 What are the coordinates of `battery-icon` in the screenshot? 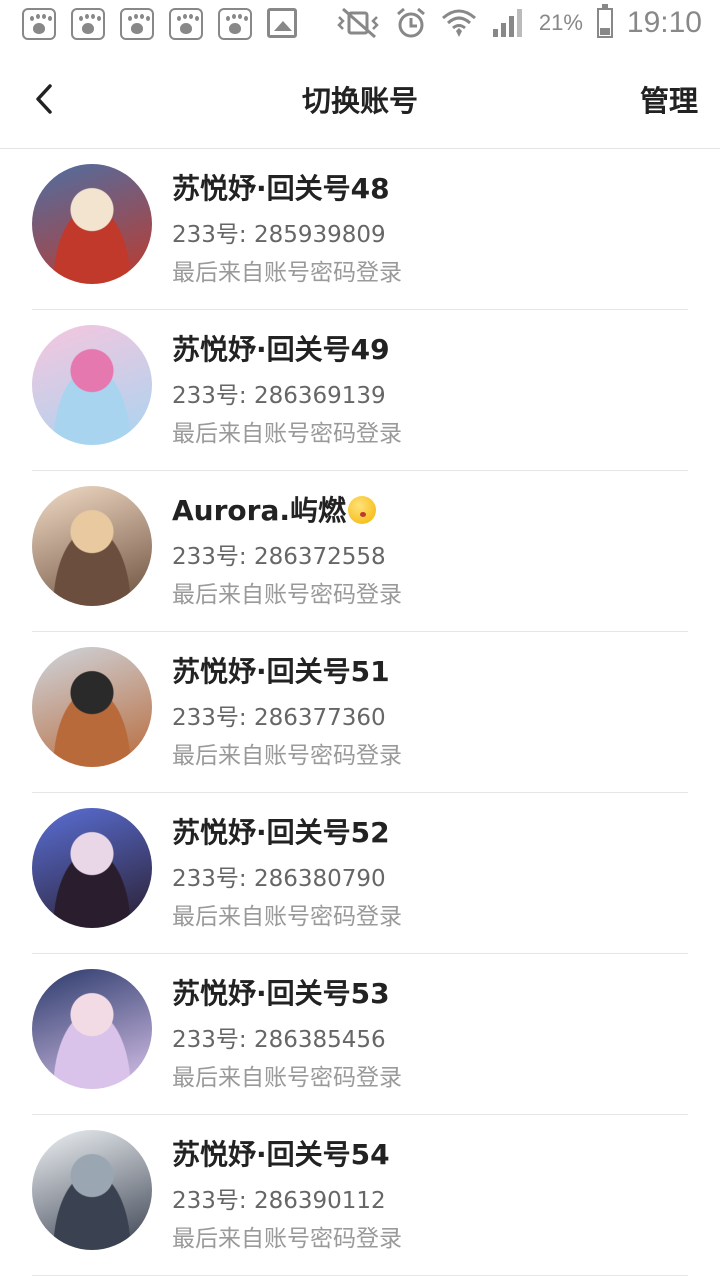 It's located at (604, 21).